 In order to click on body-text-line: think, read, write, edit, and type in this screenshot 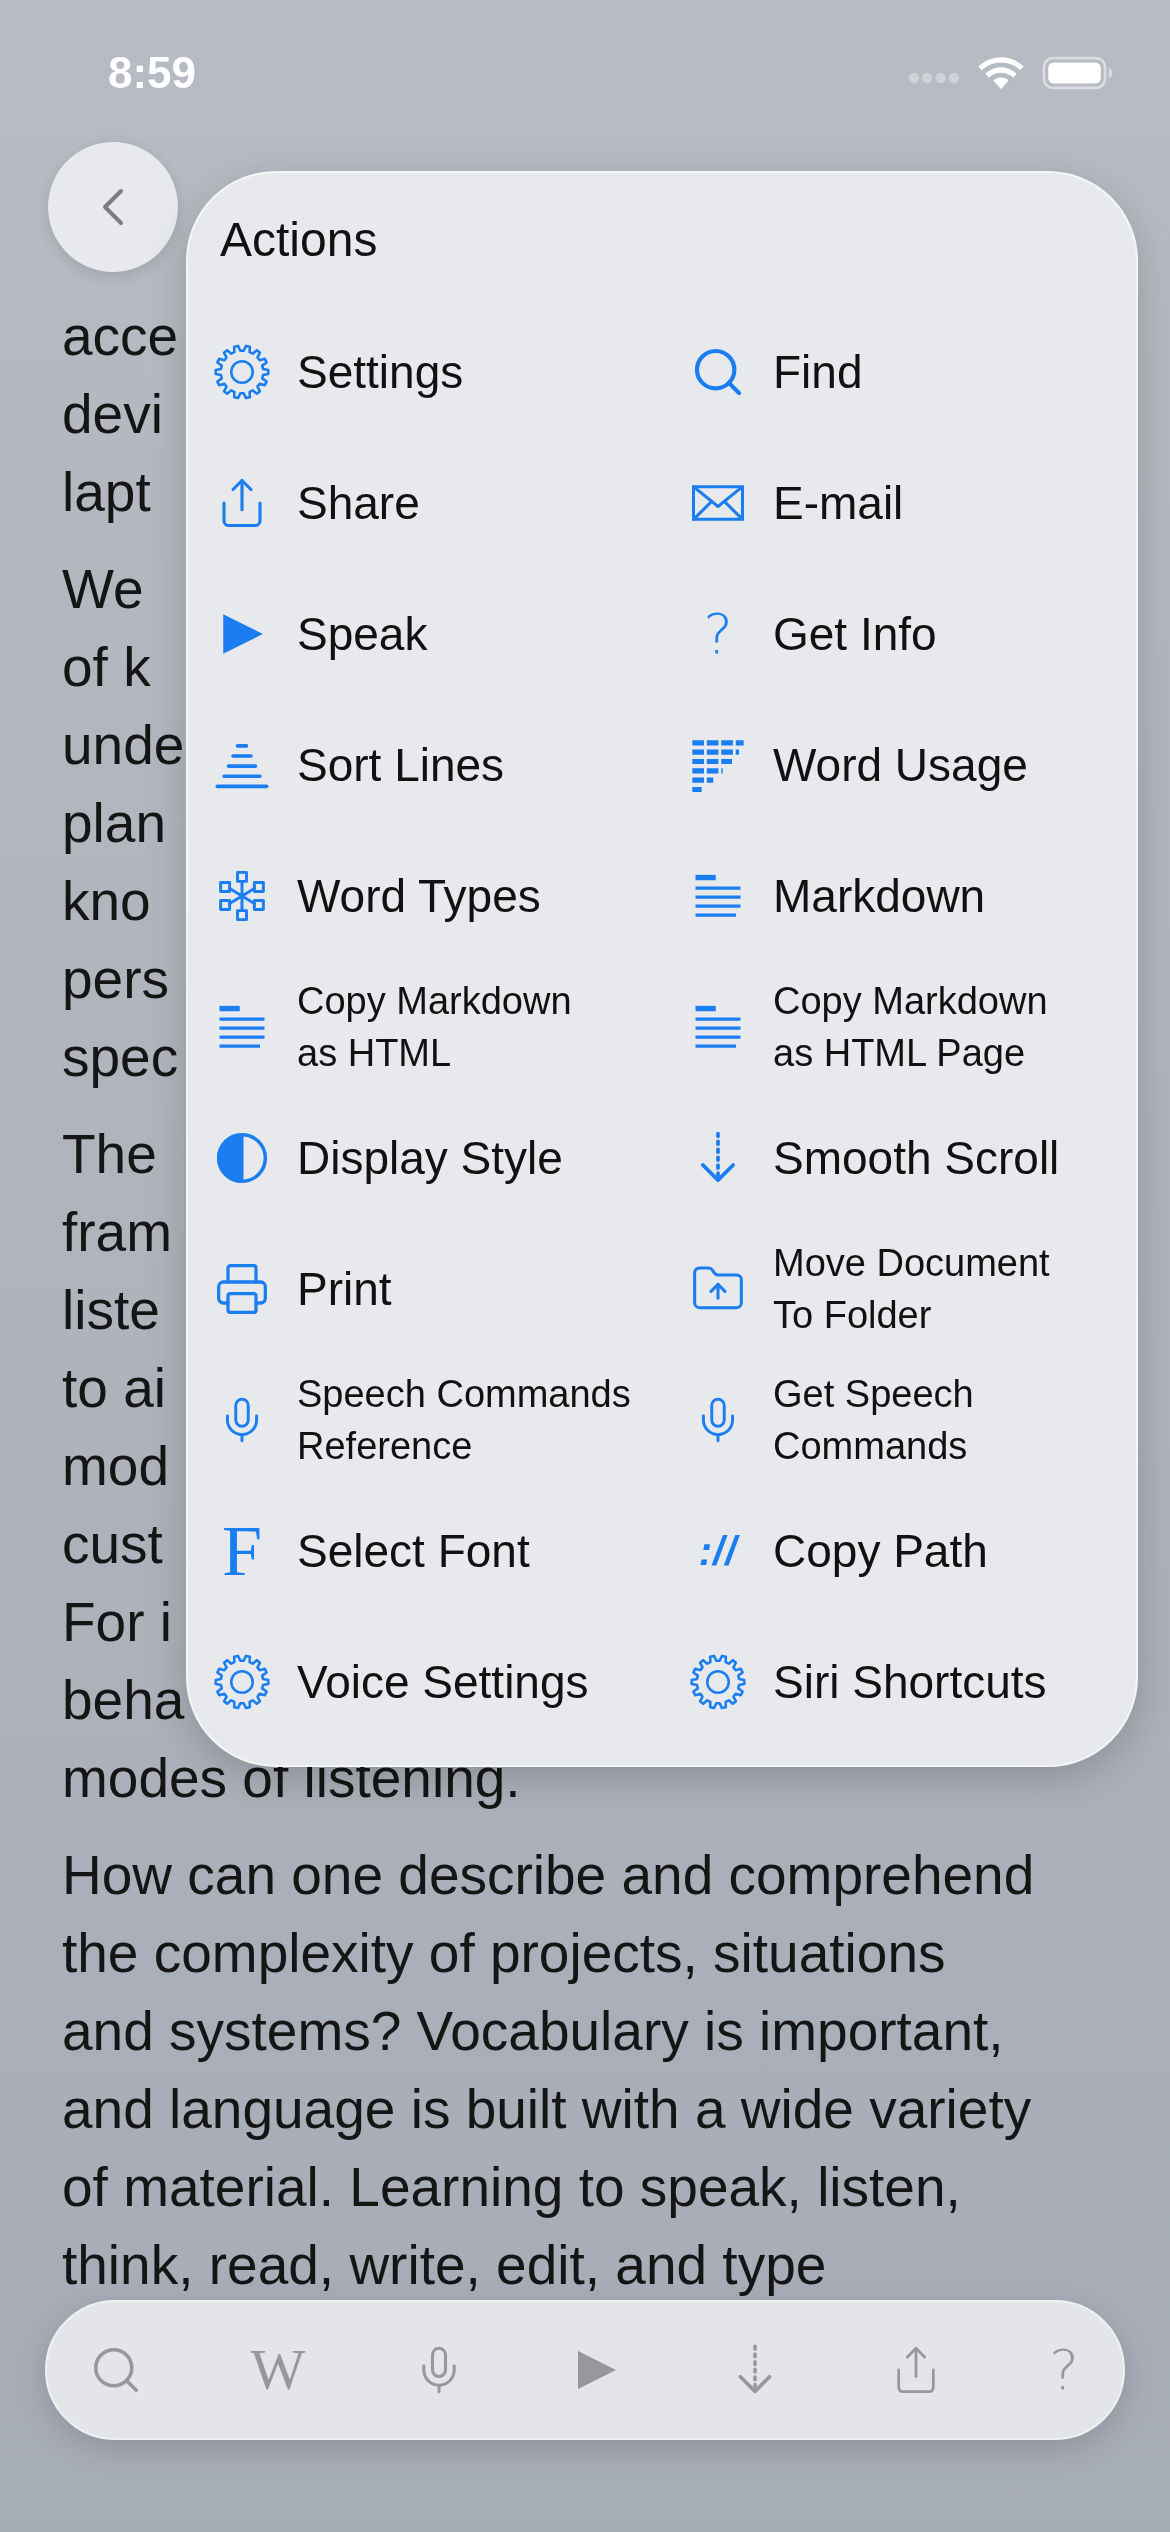, I will do `click(444, 2265)`.